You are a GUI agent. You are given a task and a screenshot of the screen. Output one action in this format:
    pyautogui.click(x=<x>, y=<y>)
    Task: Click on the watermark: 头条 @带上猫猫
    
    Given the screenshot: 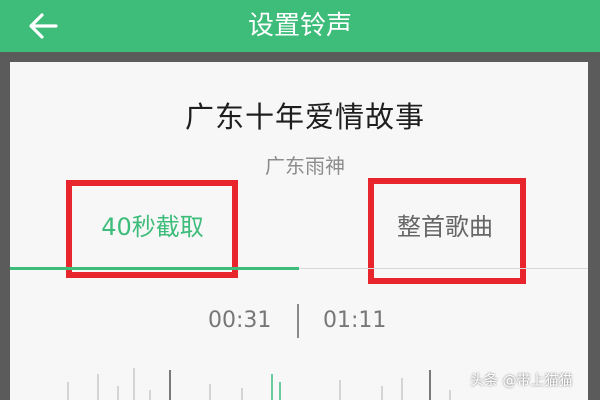 What is the action you would take?
    pyautogui.click(x=521, y=381)
    